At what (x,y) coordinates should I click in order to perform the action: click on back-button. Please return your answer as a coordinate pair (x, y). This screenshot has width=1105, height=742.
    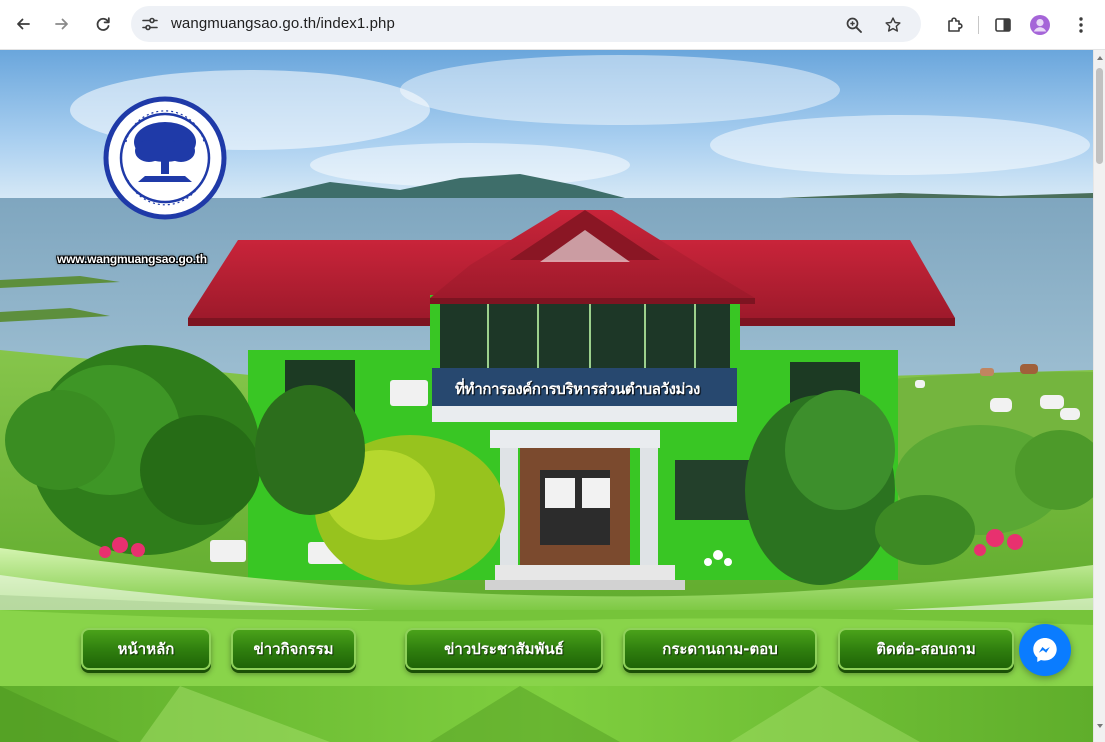
    Looking at the image, I should click on (23, 24).